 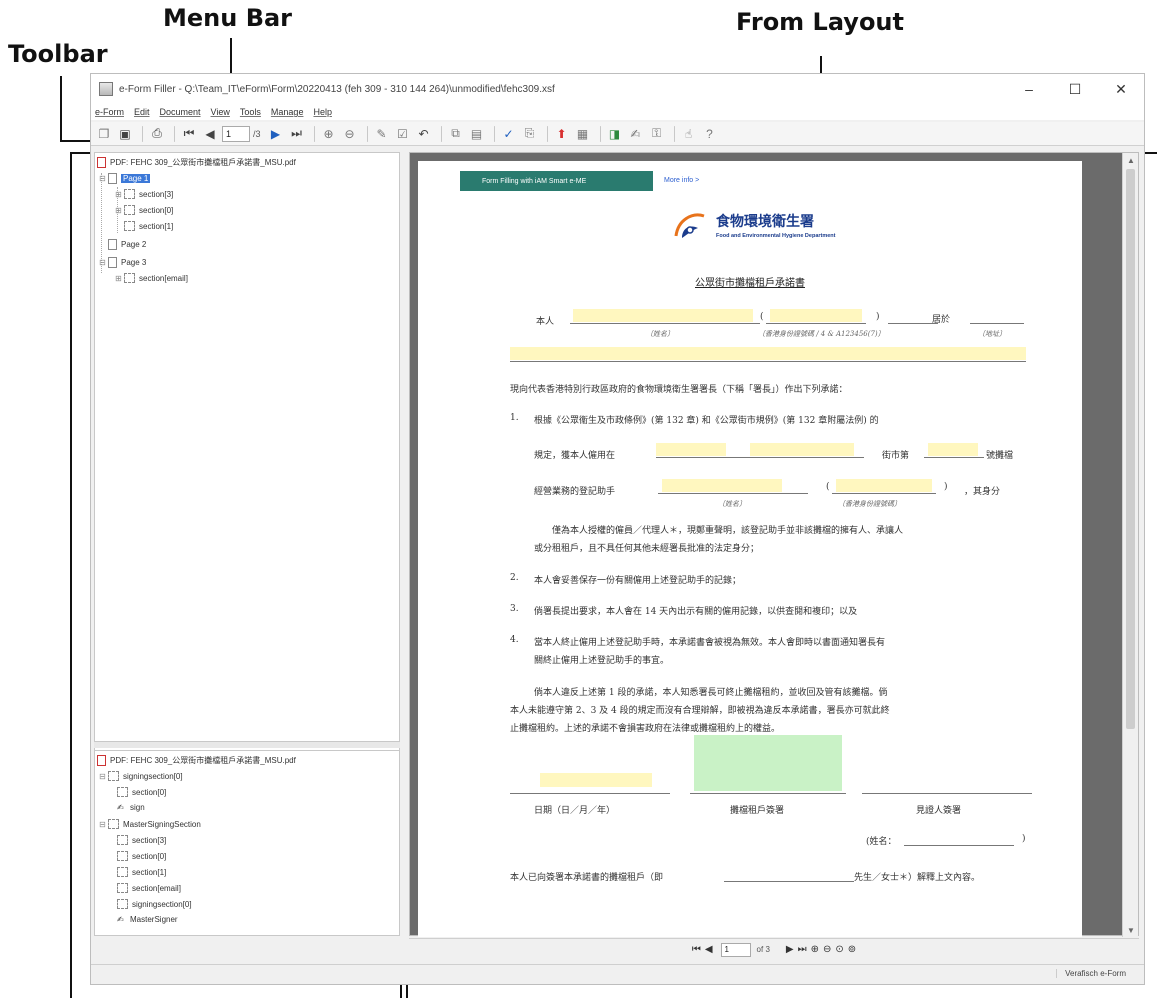 I want to click on address-field, so click(x=768, y=353).